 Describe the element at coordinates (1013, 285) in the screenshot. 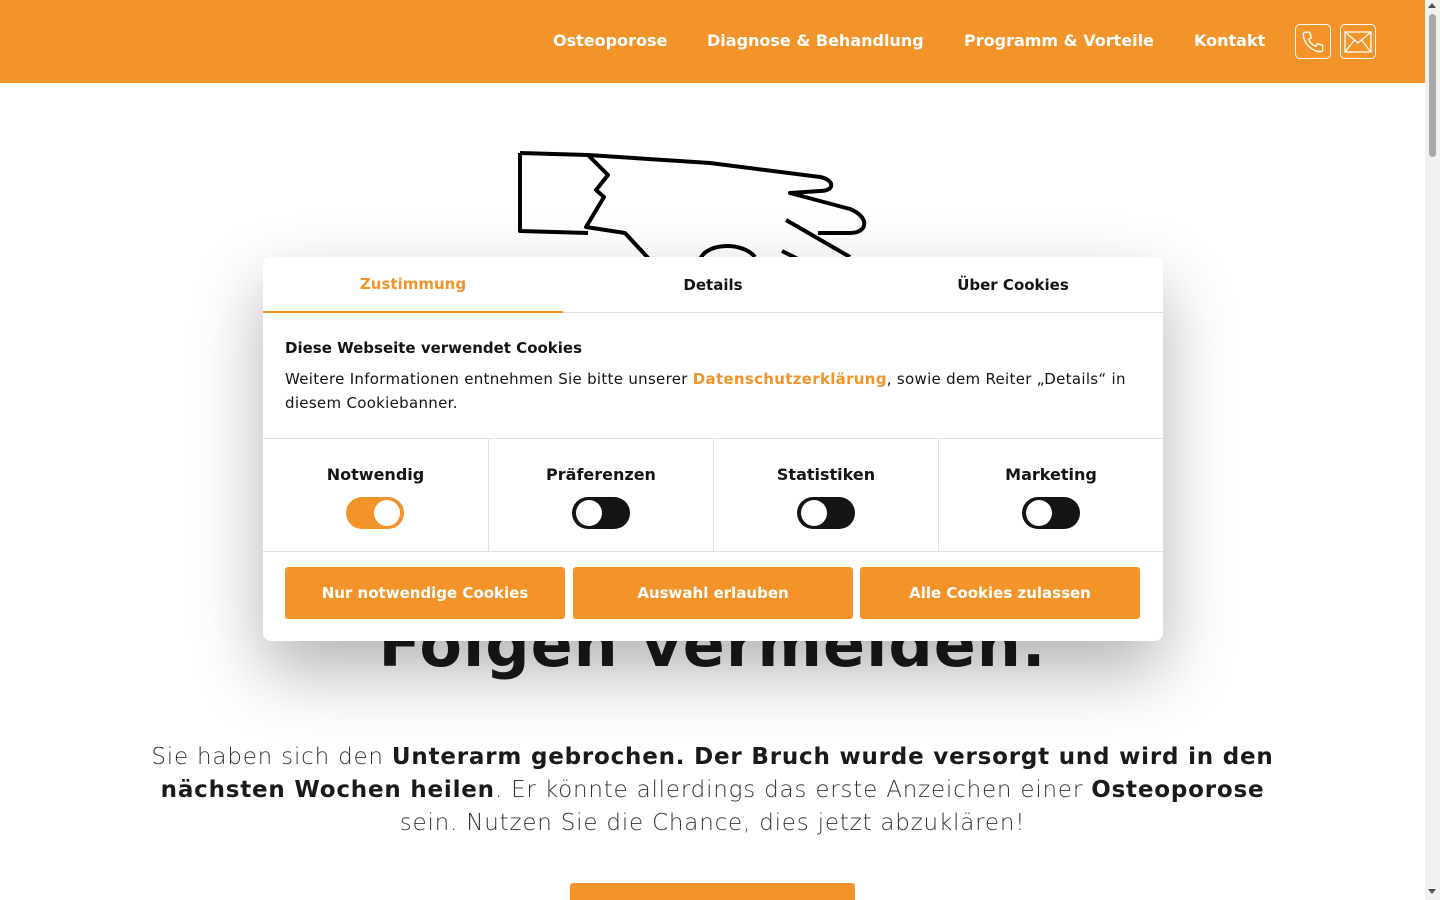

I see `tab-ueber-cookies: Über Cookies` at that location.